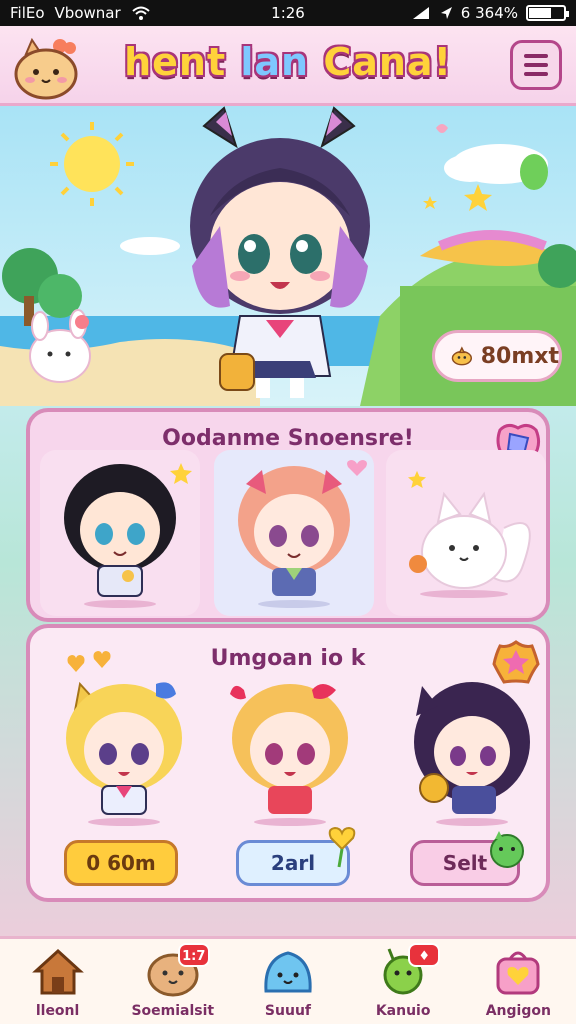 Image resolution: width=576 pixels, height=1024 pixels. I want to click on upgrade-button-3-label: Selt, so click(465, 863).